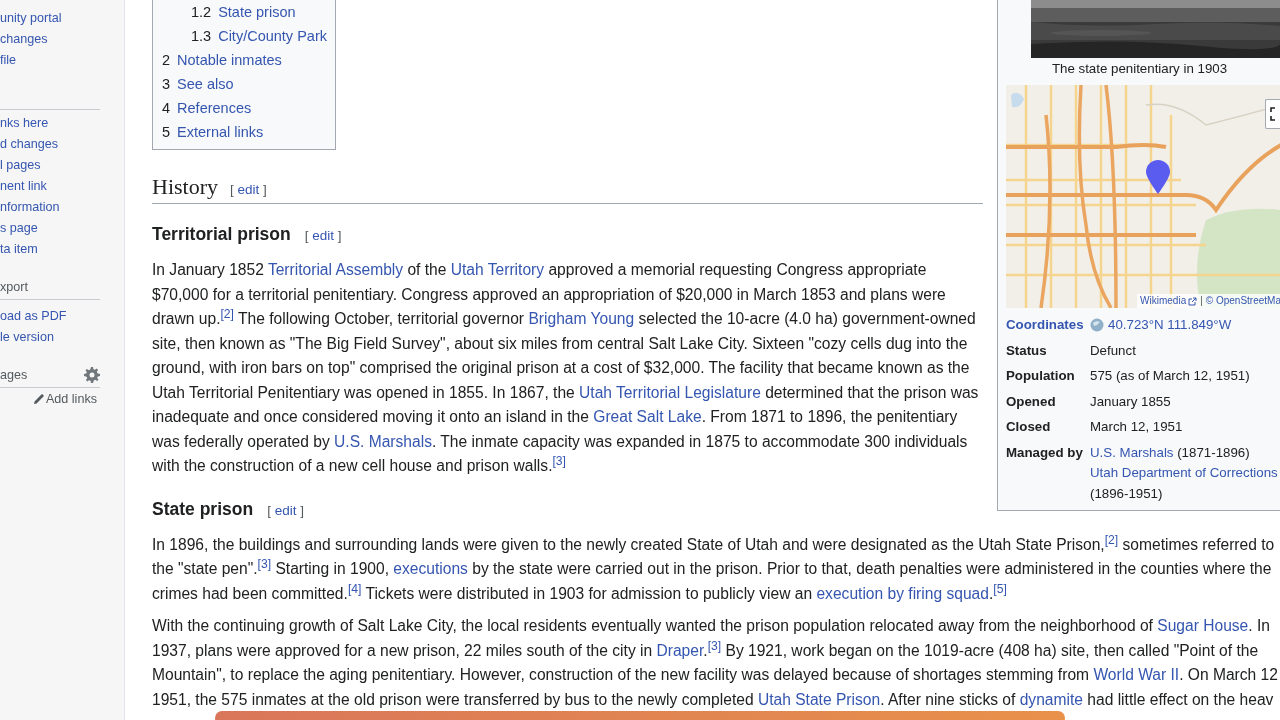  I want to click on fullscreen-button, so click(1272, 114).